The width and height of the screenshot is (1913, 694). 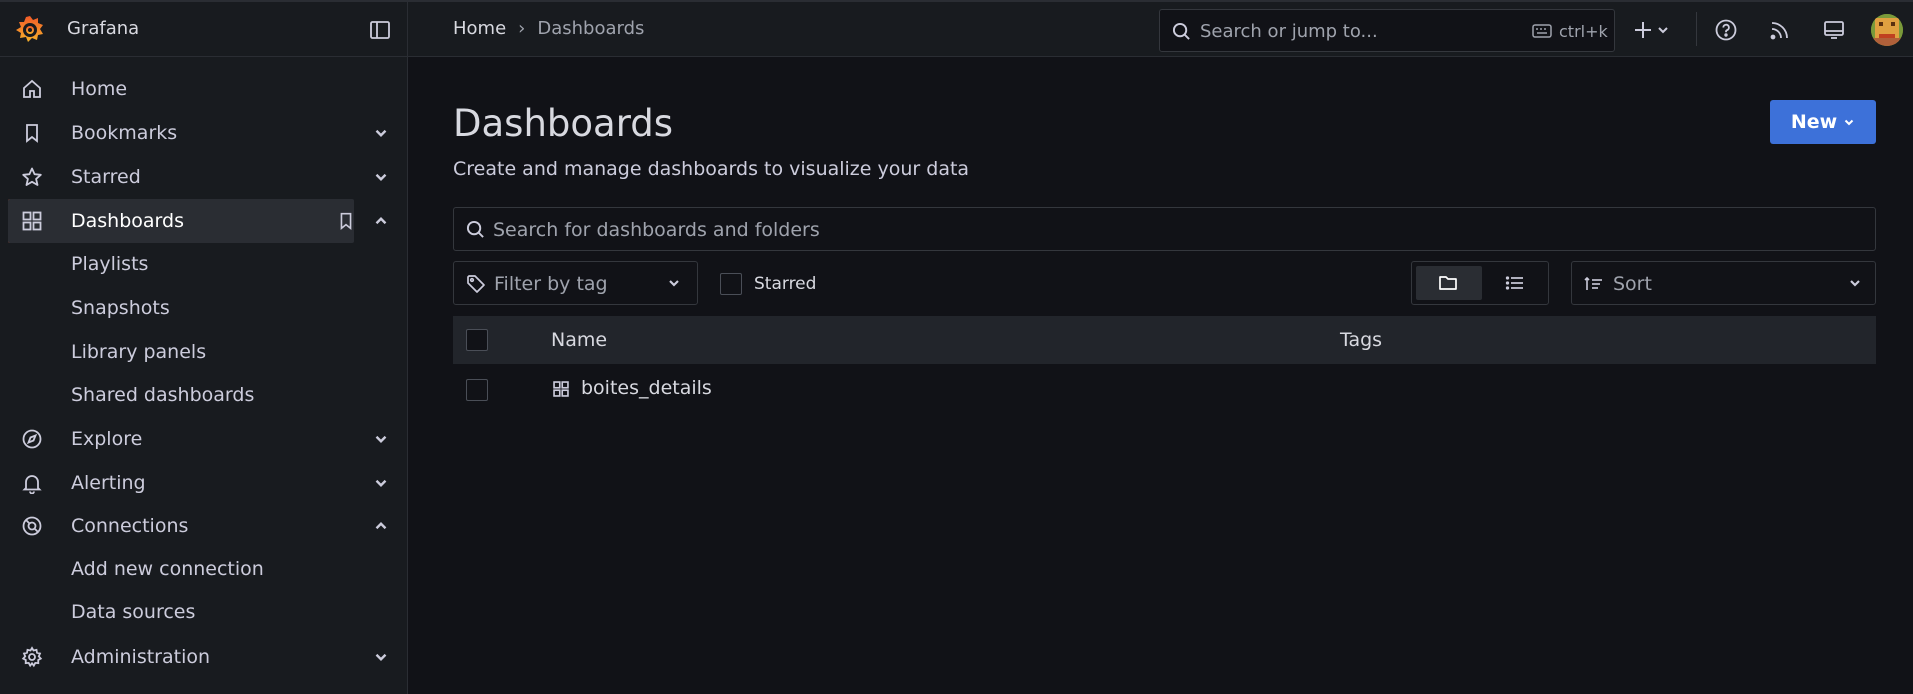 I want to click on home-icon, so click(x=32, y=89).